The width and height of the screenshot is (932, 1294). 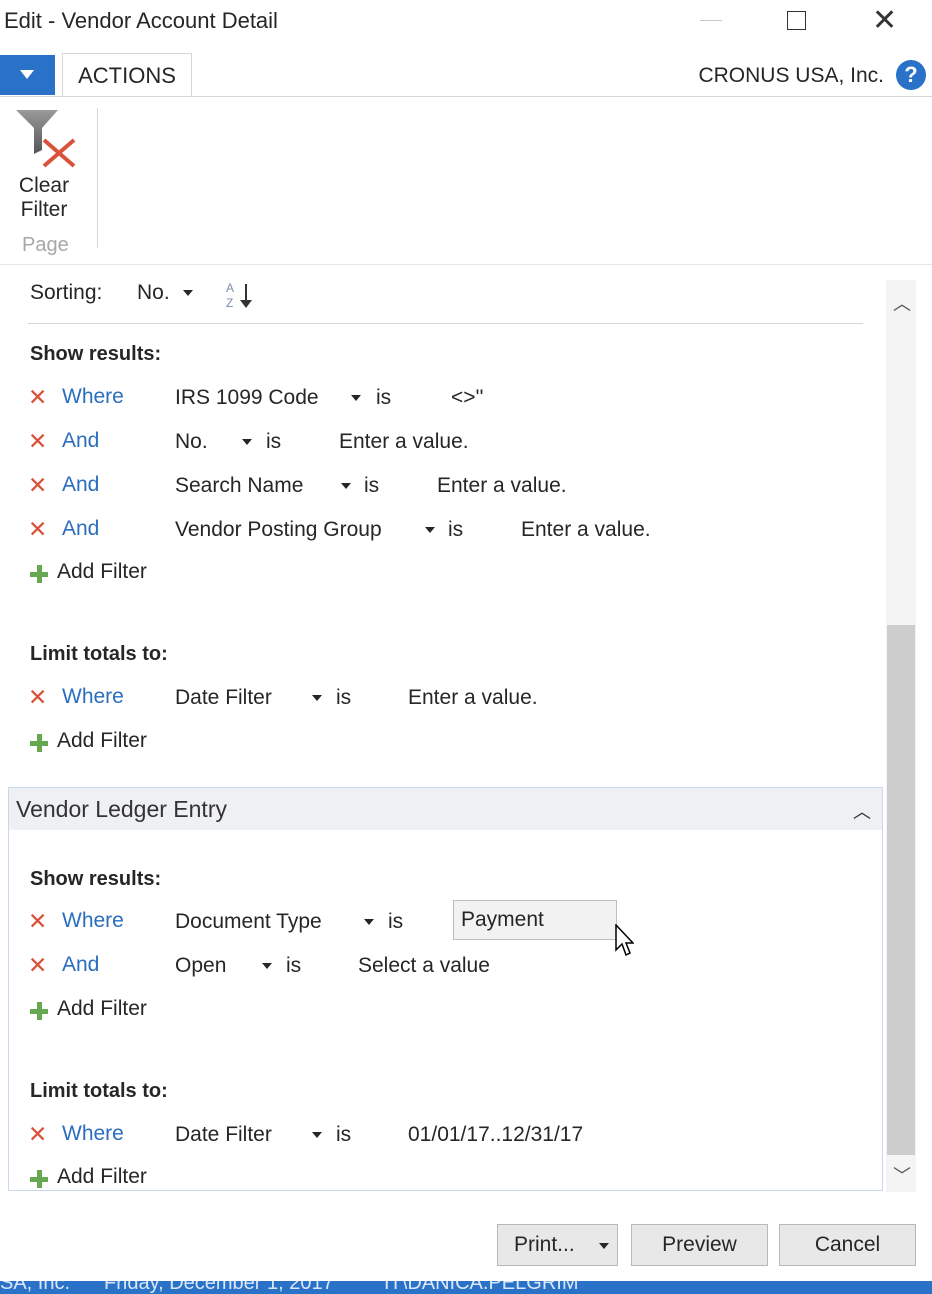 What do you see at coordinates (44, 209) in the screenshot?
I see `filter-label: Filter` at bounding box center [44, 209].